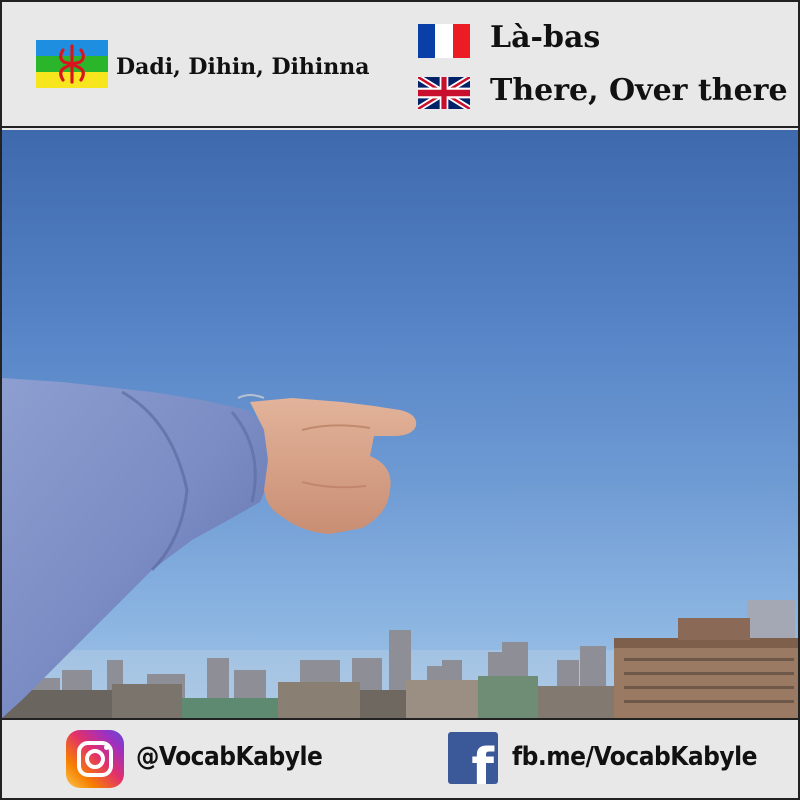  What do you see at coordinates (95, 759) in the screenshot?
I see `instagram-icon` at bounding box center [95, 759].